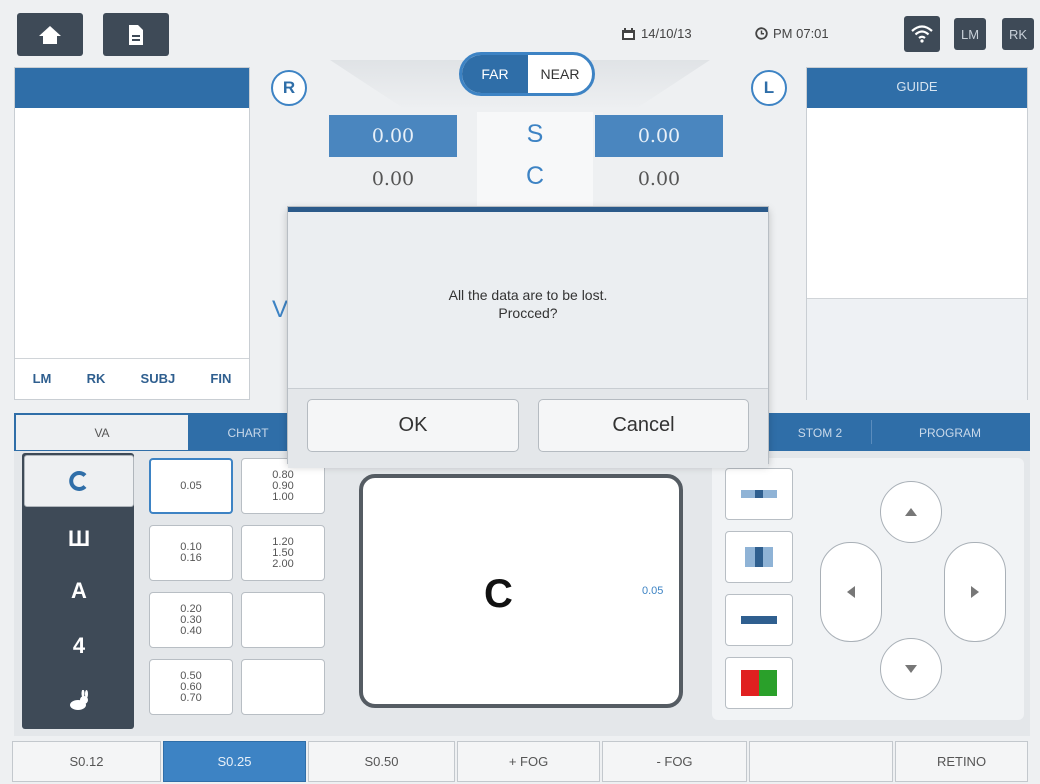  I want to click on va-chip-0-20: 0.20 0.30 0.40, so click(191, 620).